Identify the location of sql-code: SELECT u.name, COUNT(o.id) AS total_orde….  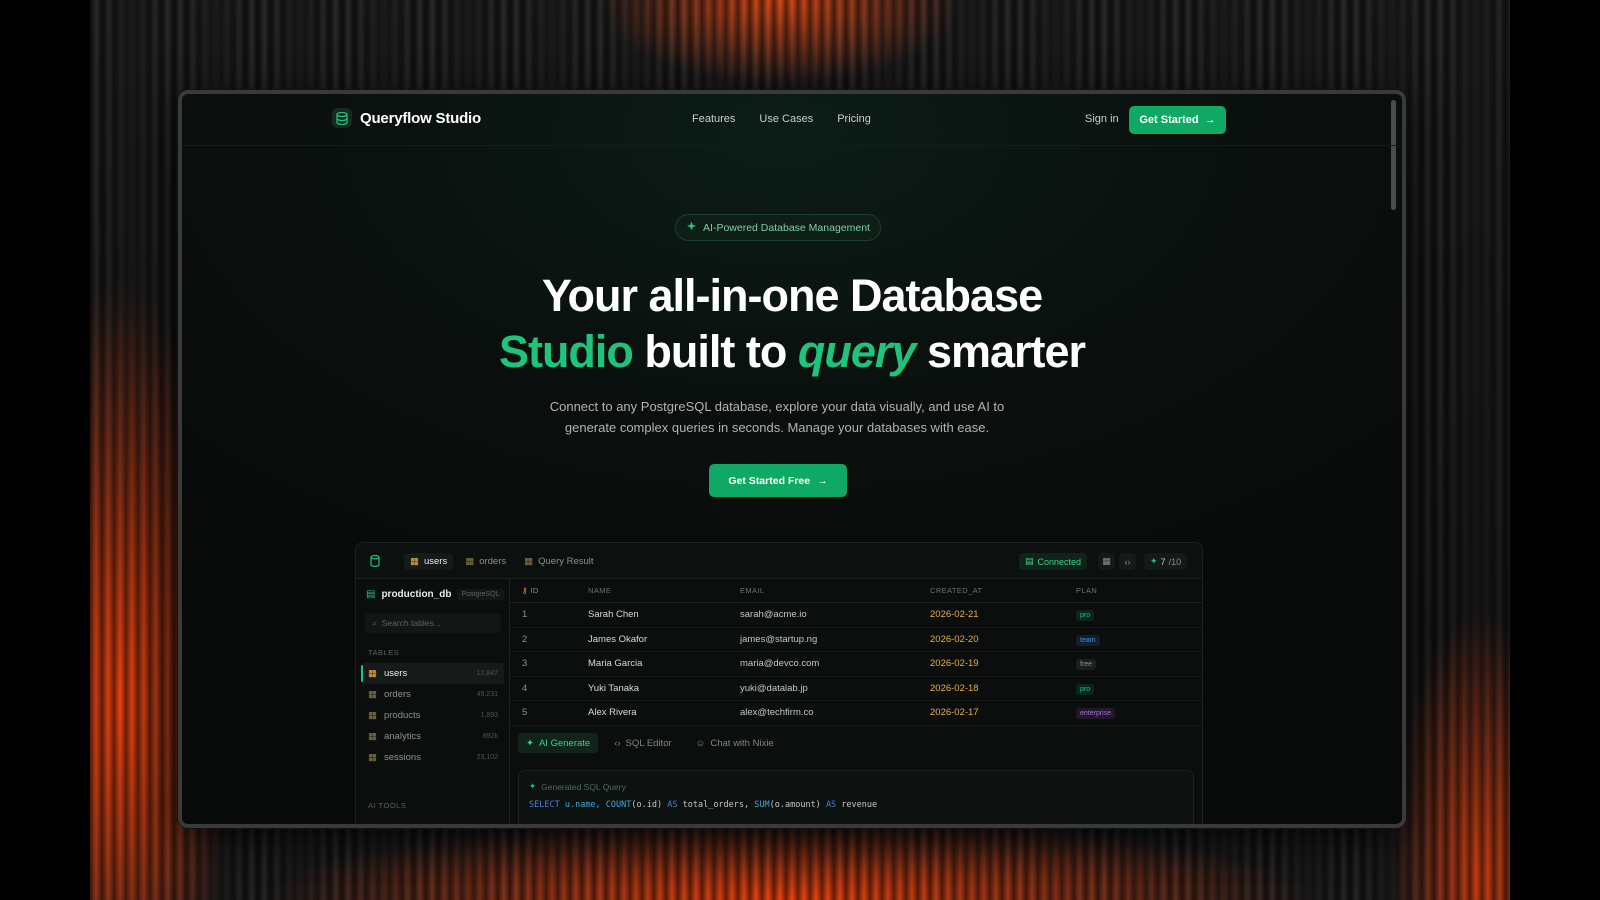
(703, 805).